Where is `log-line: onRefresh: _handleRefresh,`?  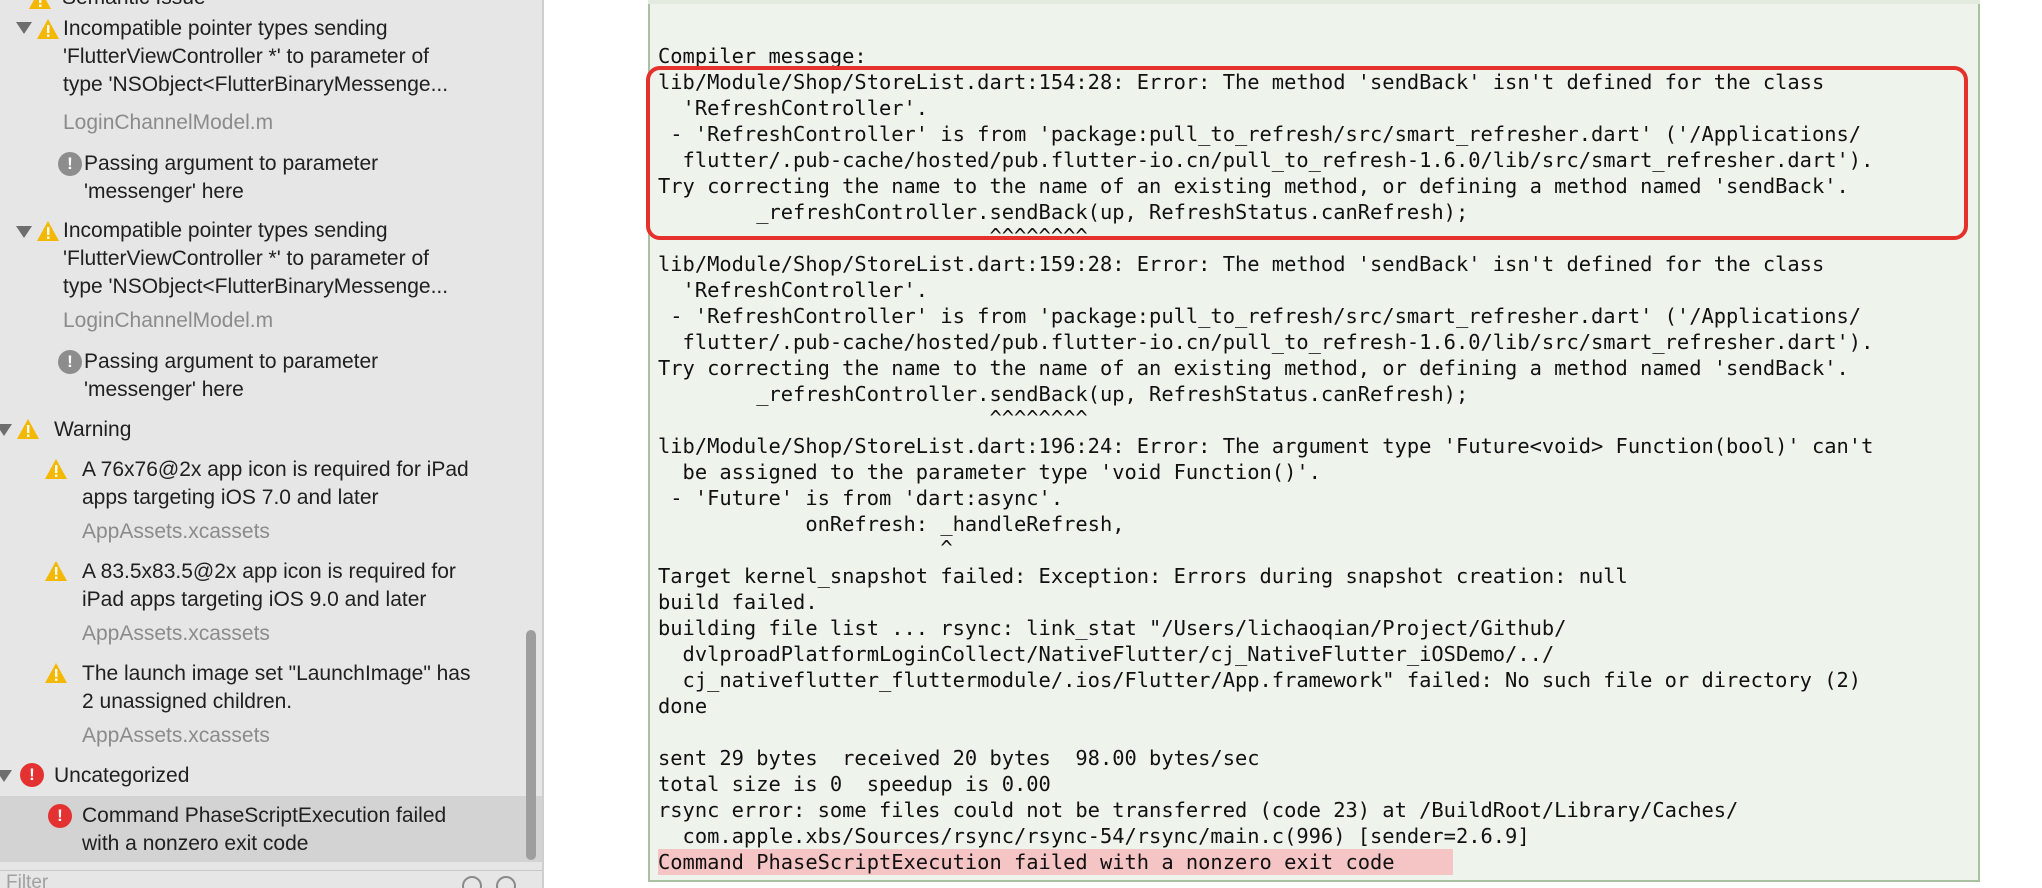
log-line: onRefresh: _handleRefresh, is located at coordinates (891, 524).